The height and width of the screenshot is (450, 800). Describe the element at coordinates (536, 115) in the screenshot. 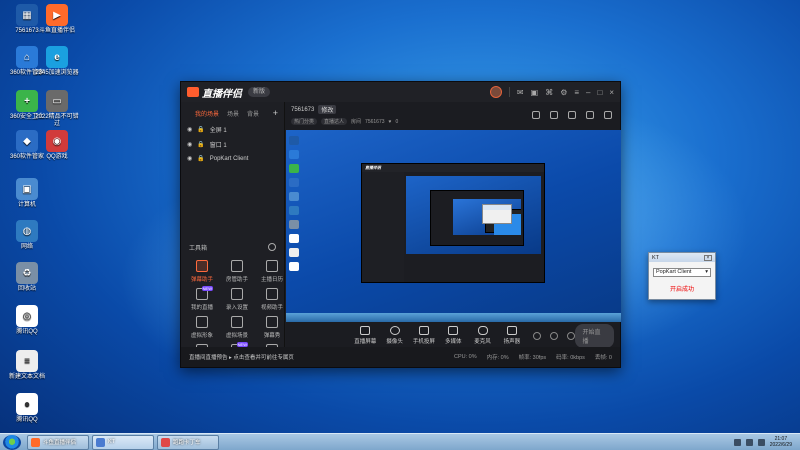

I see `gift-icon` at that location.